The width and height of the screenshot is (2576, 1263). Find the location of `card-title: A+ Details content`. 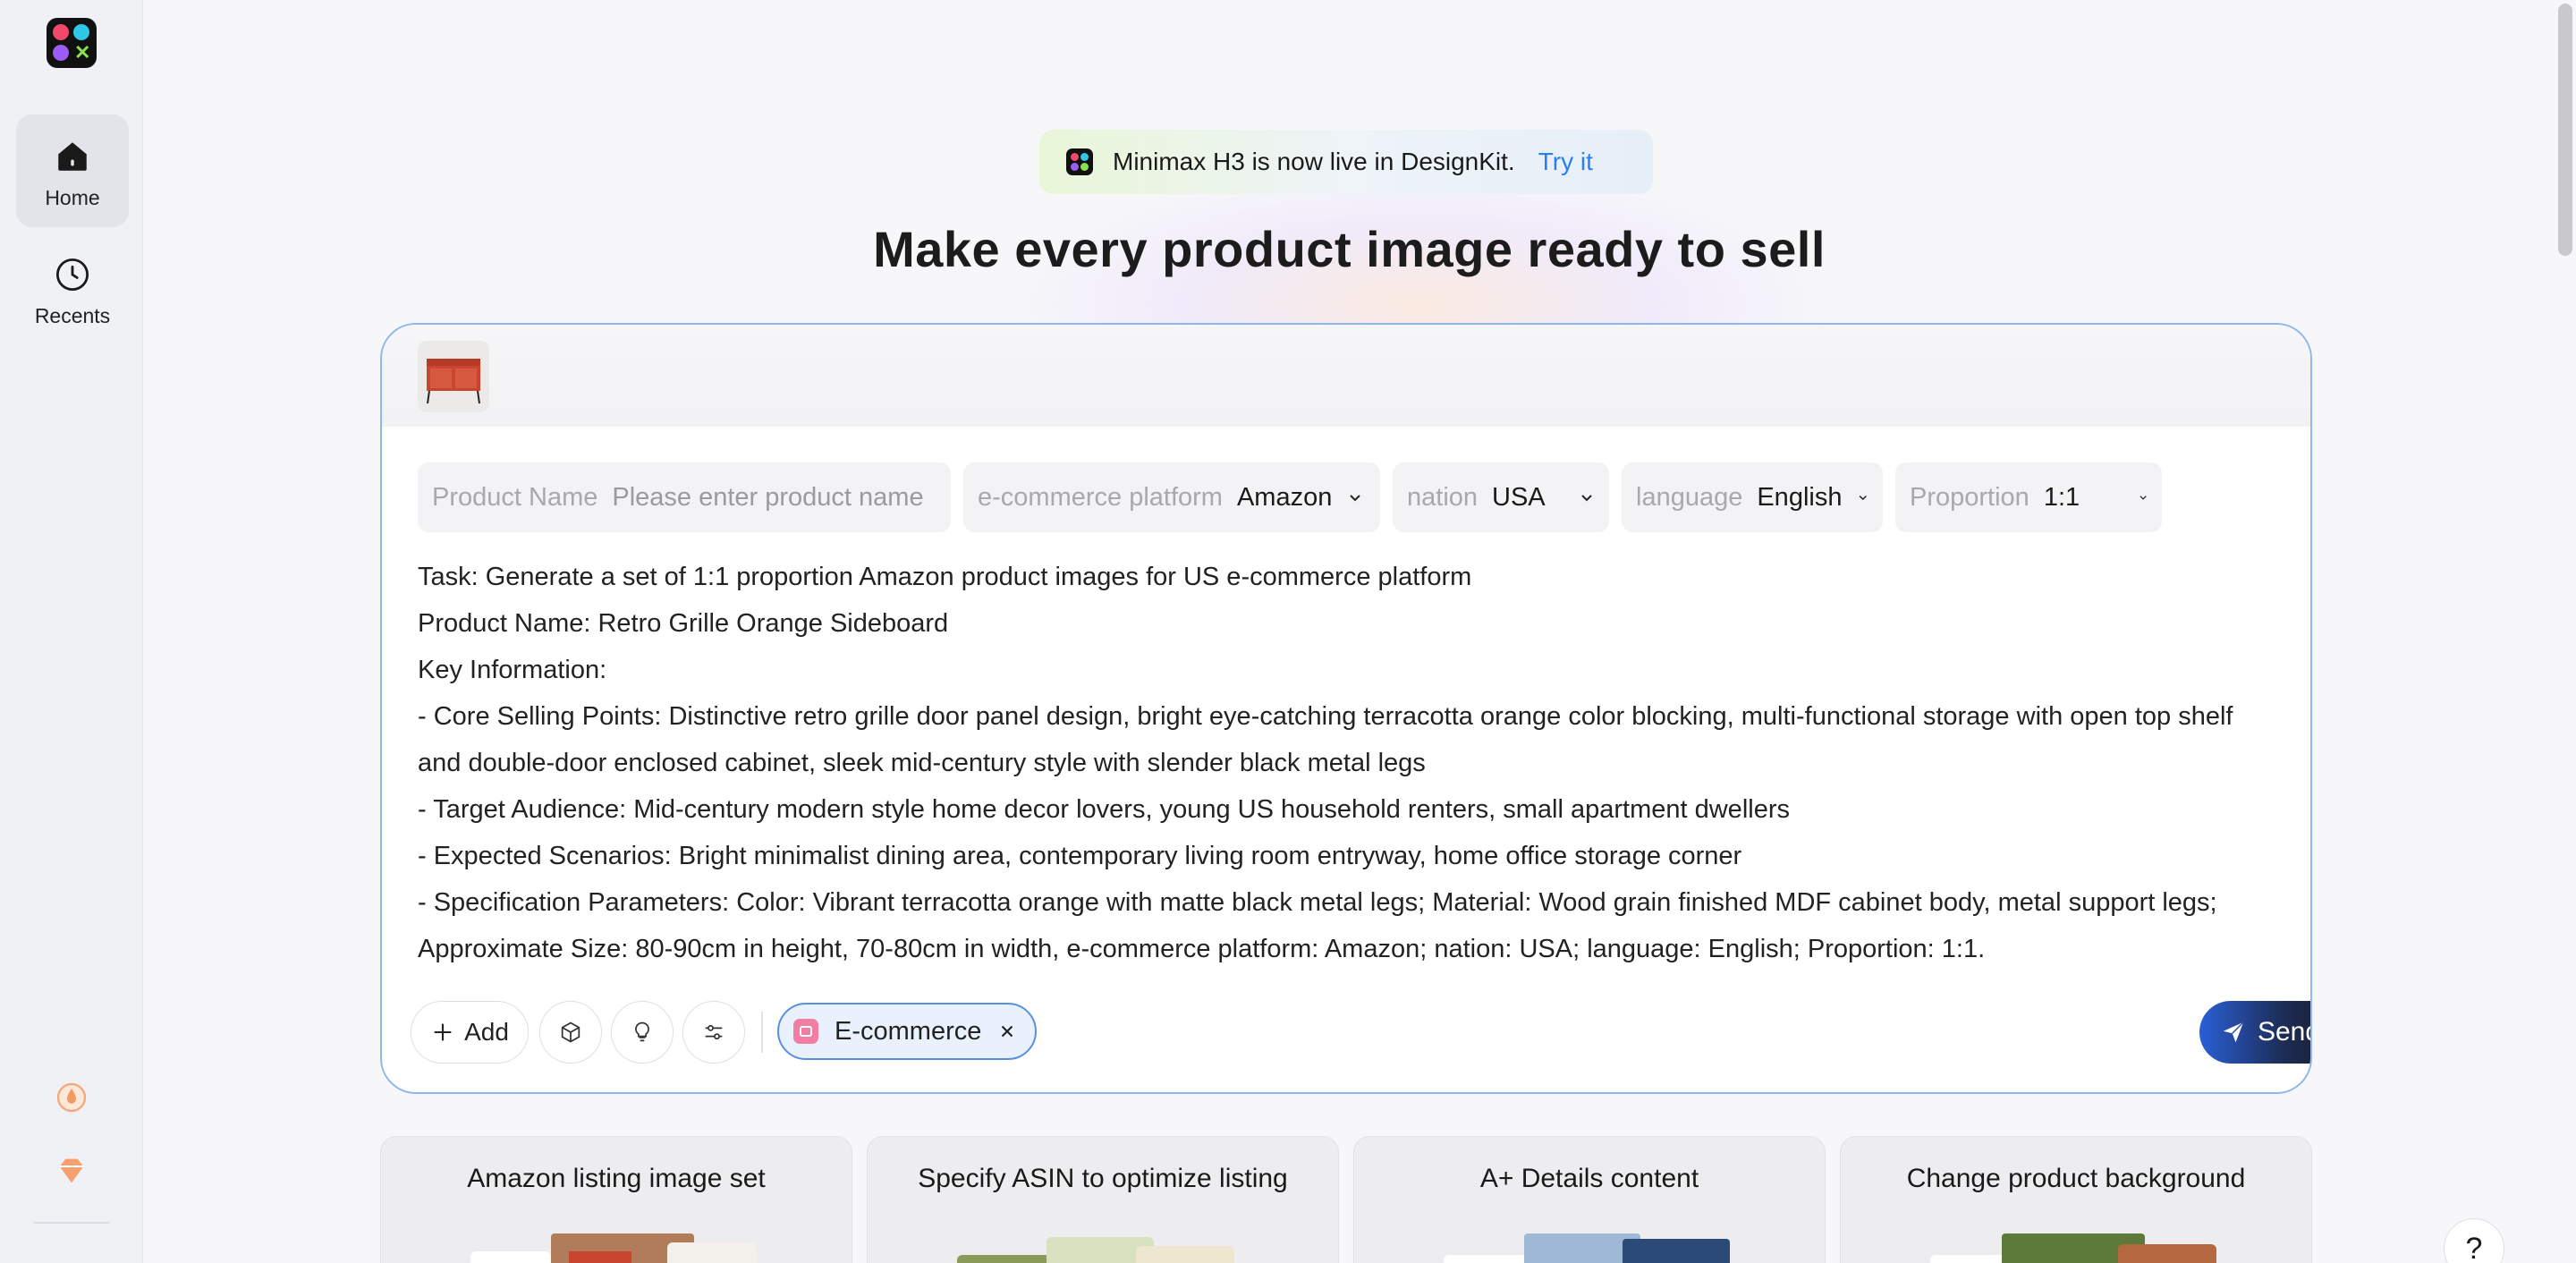

card-title: A+ Details content is located at coordinates (1589, 1178).